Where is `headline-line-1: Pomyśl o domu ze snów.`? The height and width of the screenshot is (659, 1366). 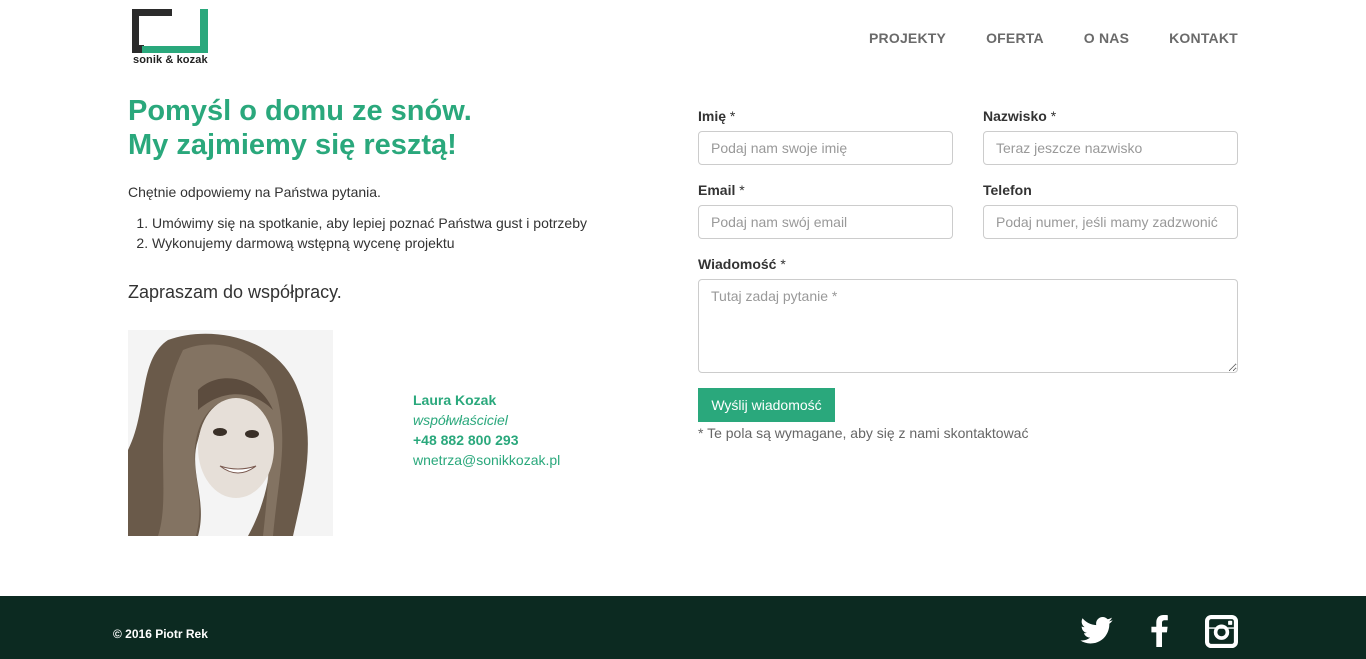 headline-line-1: Pomyśl o domu ze snów. is located at coordinates (300, 111).